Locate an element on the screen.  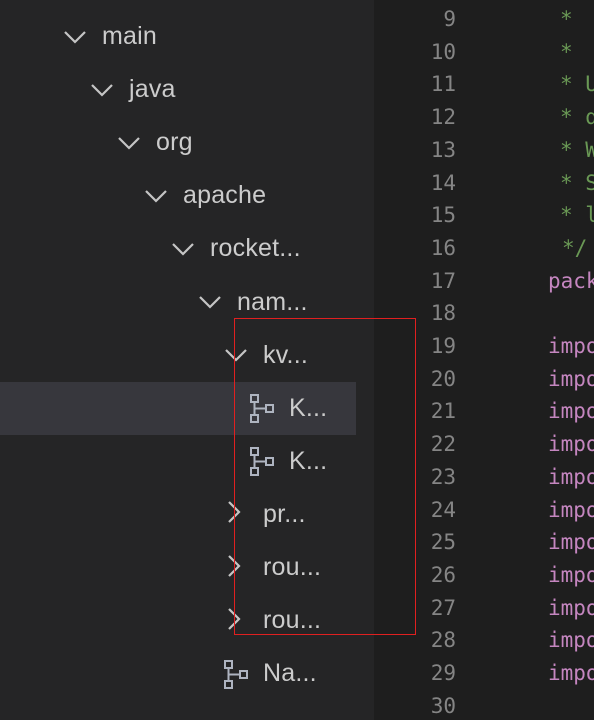
line-number: 25 is located at coordinates (443, 542).